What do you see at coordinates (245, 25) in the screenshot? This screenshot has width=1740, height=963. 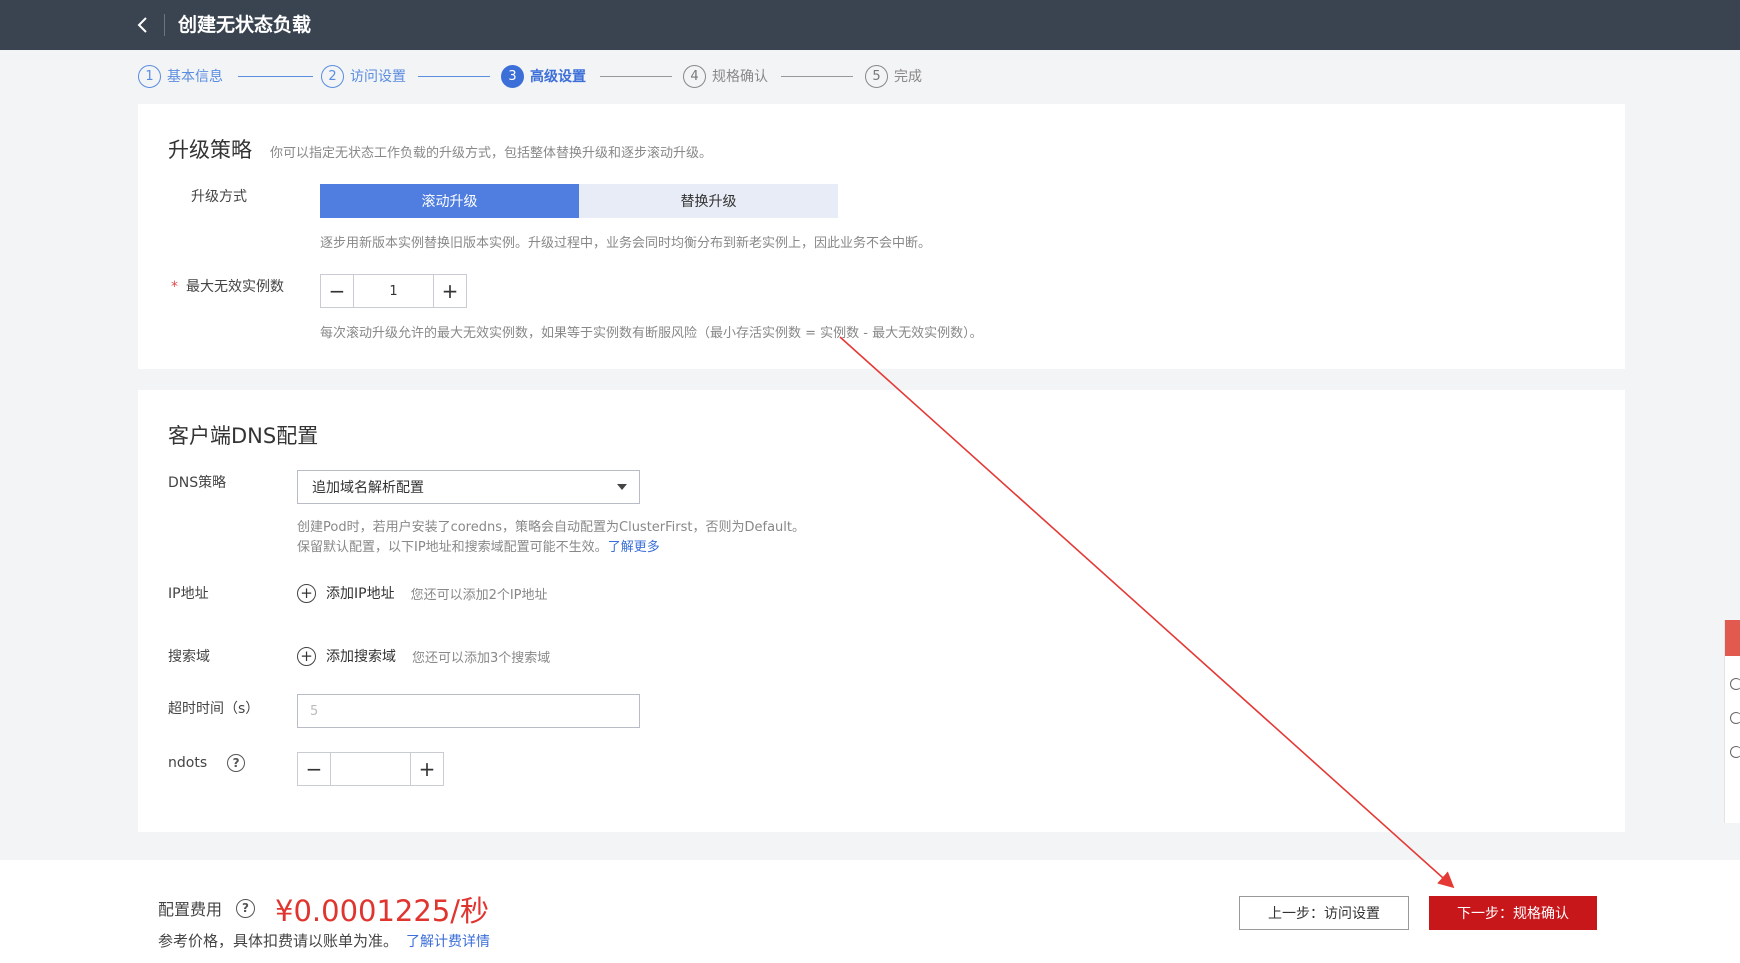 I see `page-title: 创建无状态负载` at bounding box center [245, 25].